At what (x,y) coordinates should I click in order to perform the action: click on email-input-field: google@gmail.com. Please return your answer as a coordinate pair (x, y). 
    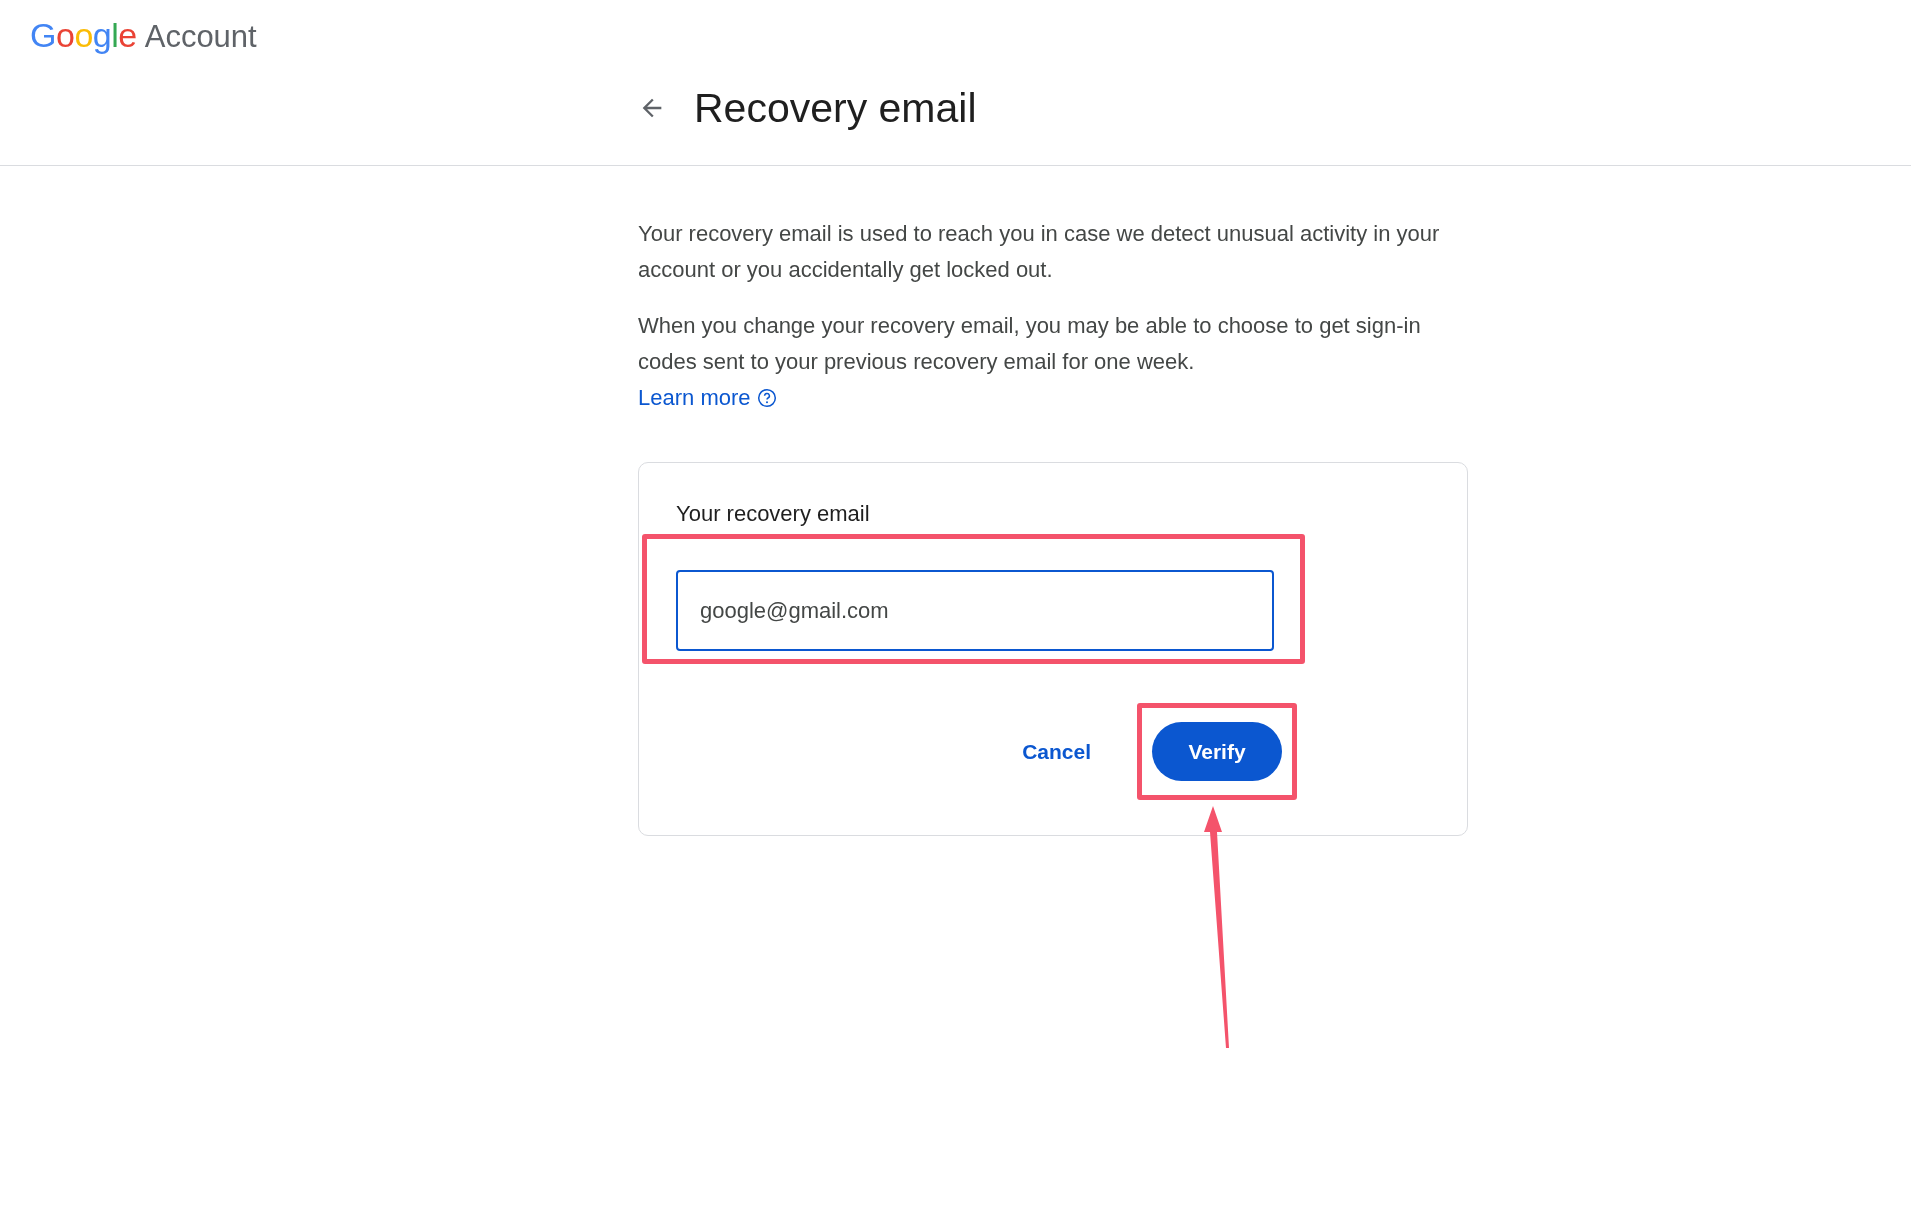
    Looking at the image, I should click on (975, 610).